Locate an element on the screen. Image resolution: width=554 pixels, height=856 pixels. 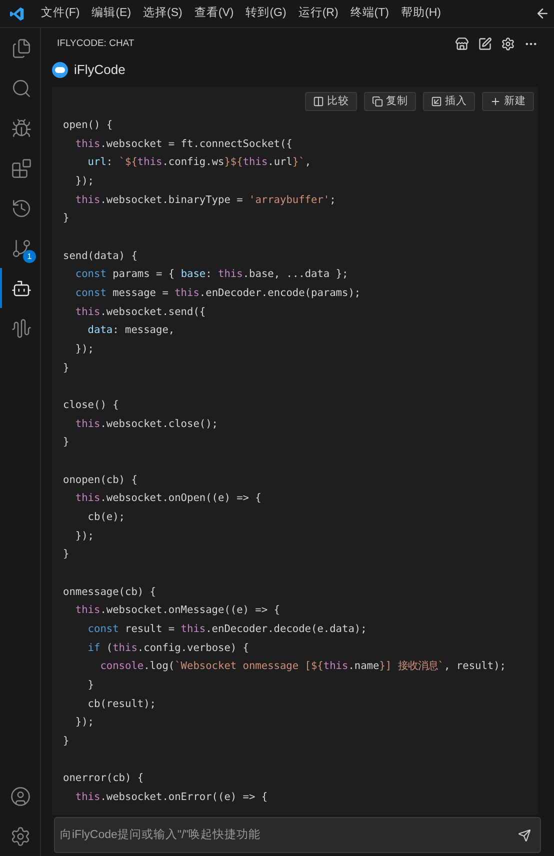
wave-icon is located at coordinates (21, 328).